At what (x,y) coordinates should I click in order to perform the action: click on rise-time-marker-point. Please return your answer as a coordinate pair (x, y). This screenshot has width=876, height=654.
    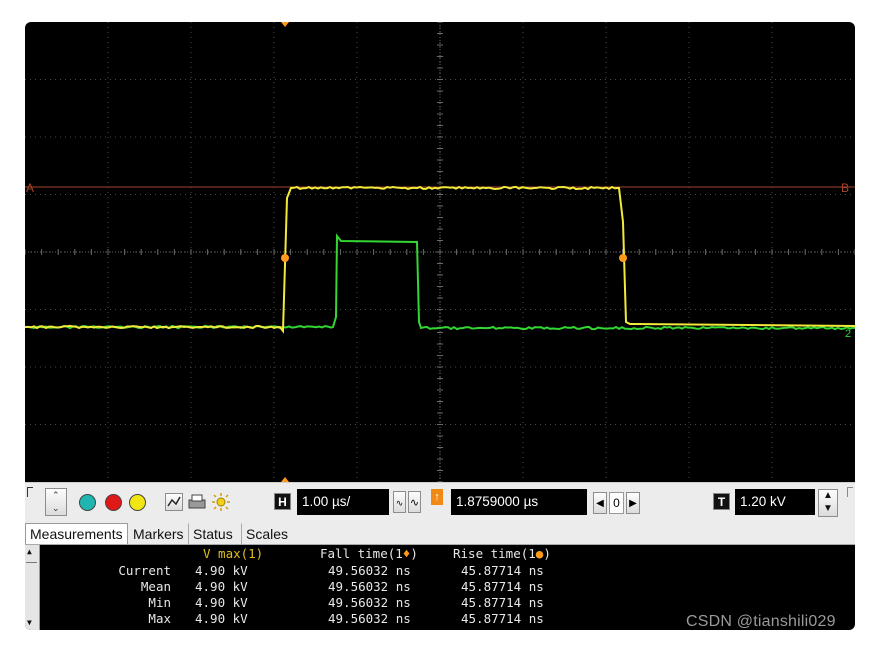
    Looking at the image, I should click on (623, 258).